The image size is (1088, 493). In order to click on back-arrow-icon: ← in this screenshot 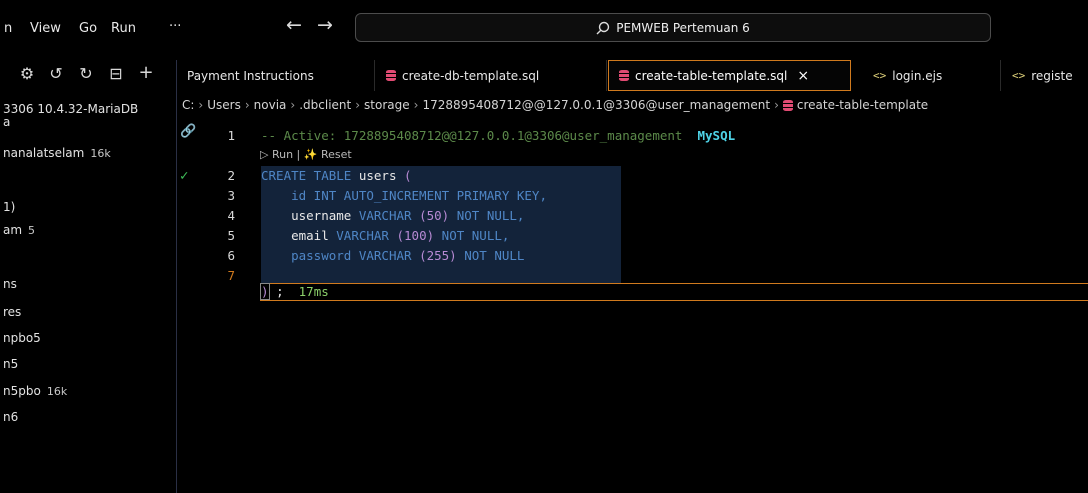, I will do `click(294, 25)`.